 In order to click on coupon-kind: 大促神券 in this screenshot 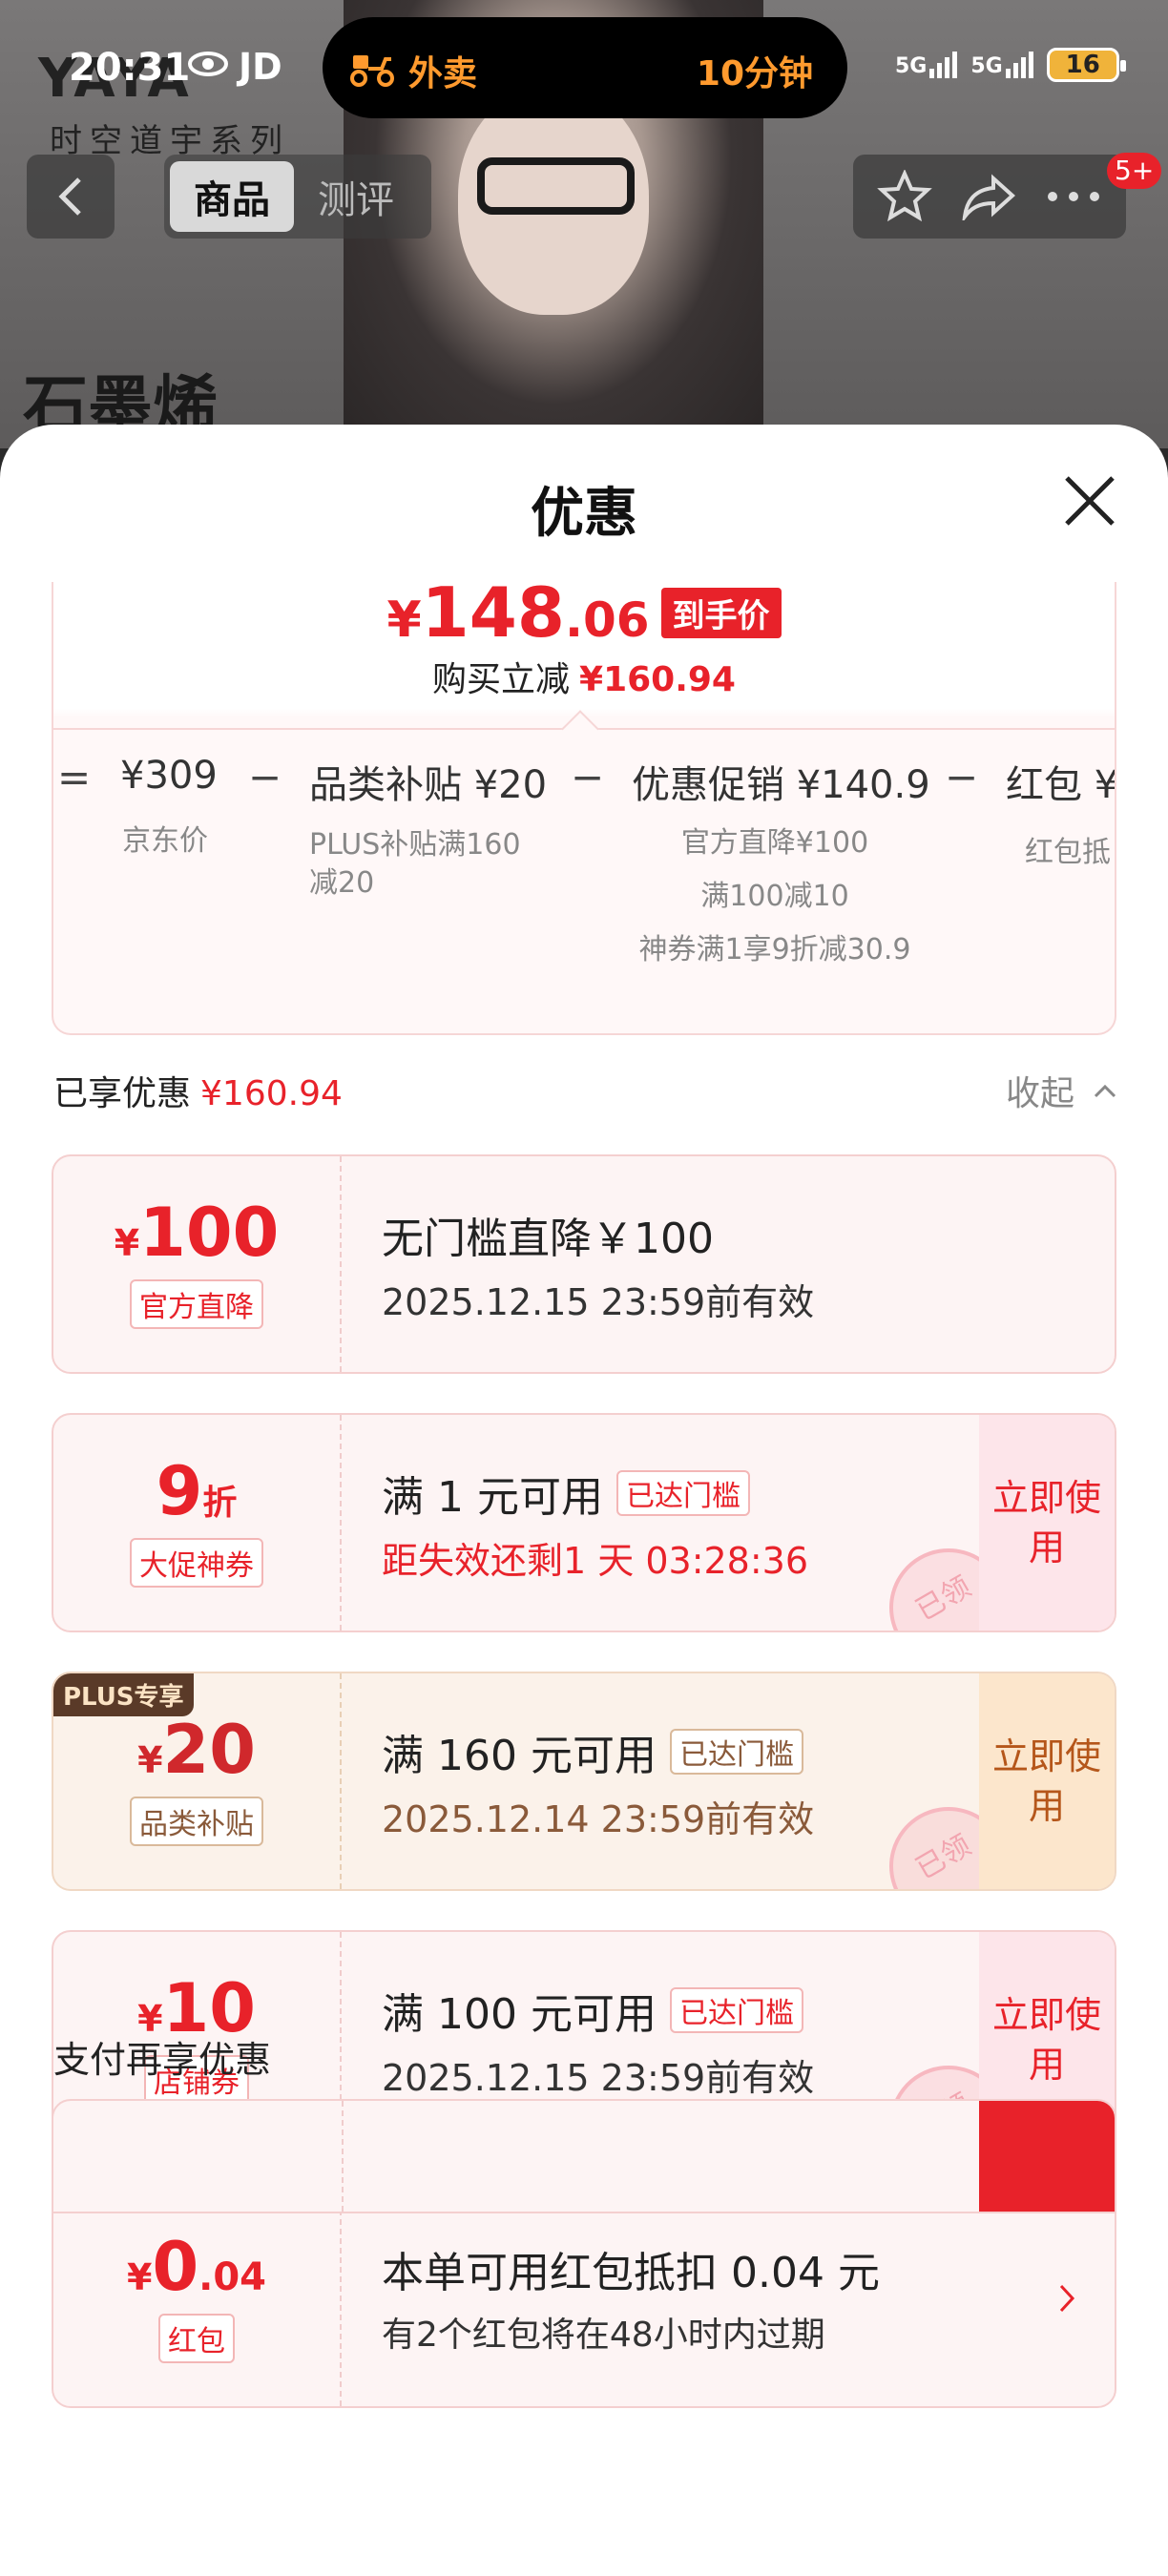, I will do `click(196, 1563)`.